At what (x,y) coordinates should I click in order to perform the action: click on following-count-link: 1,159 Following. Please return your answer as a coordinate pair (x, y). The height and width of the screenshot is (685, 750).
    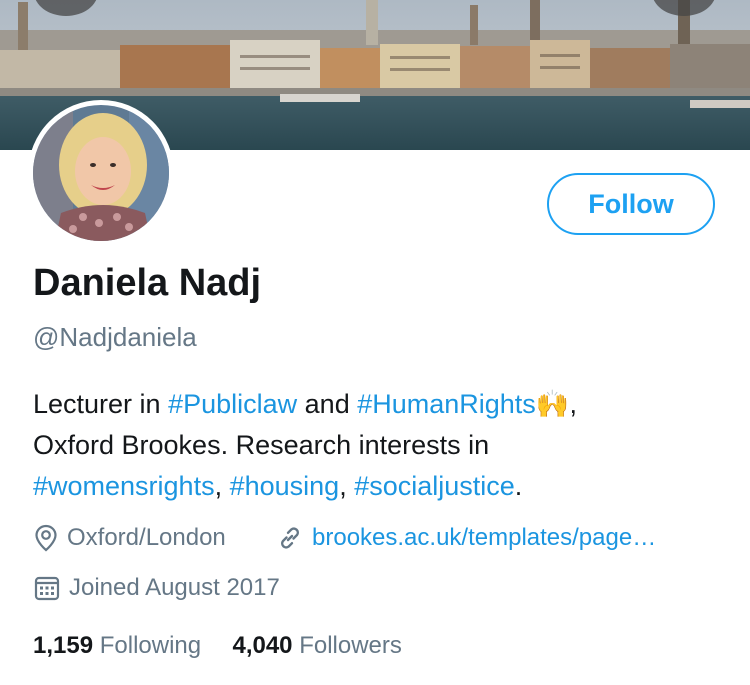
    Looking at the image, I should click on (117, 645).